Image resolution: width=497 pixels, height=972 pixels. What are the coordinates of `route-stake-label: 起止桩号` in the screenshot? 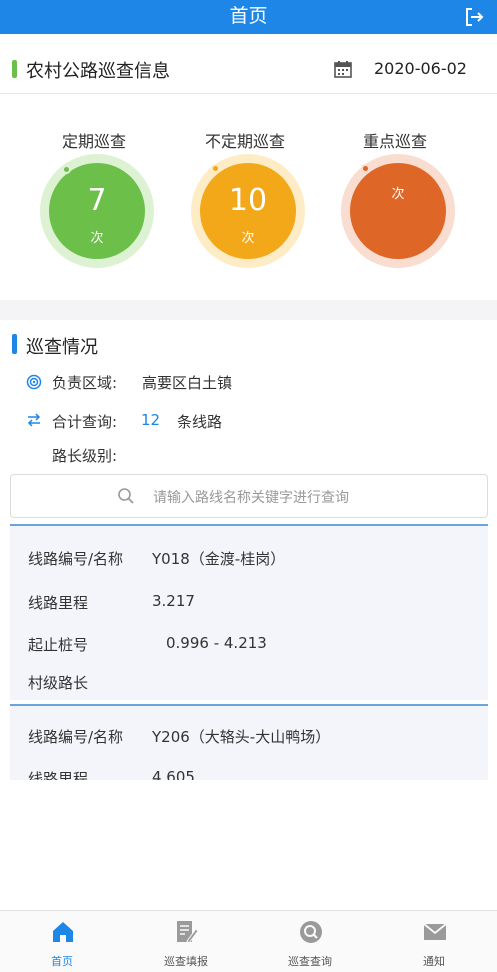 It's located at (58, 645).